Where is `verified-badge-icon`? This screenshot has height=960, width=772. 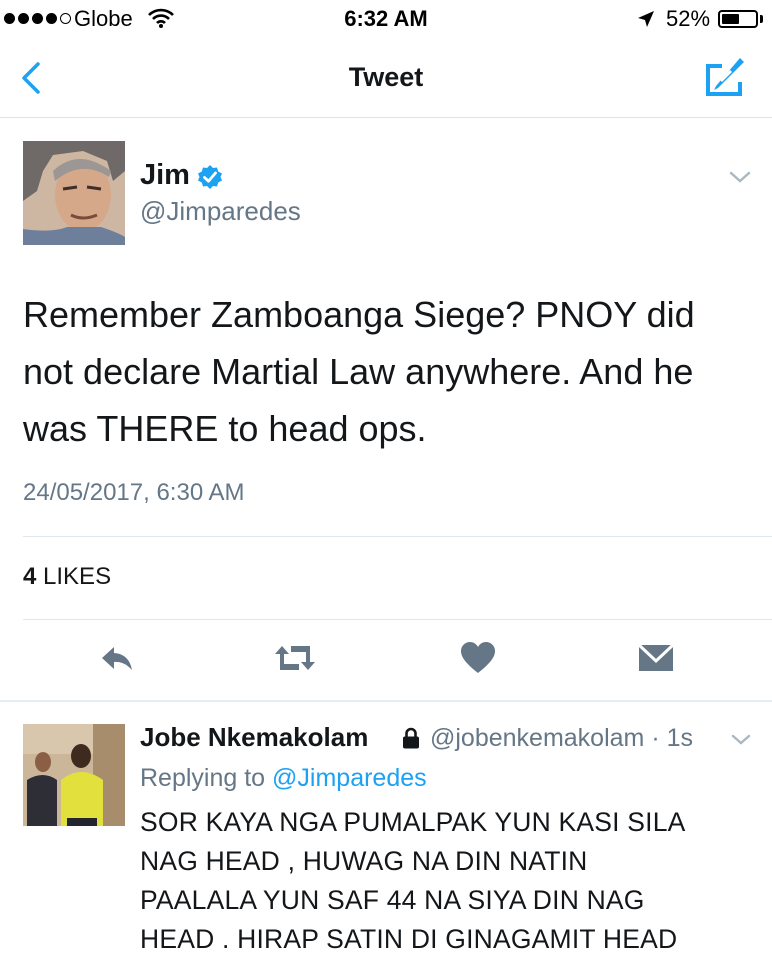
verified-badge-icon is located at coordinates (210, 177).